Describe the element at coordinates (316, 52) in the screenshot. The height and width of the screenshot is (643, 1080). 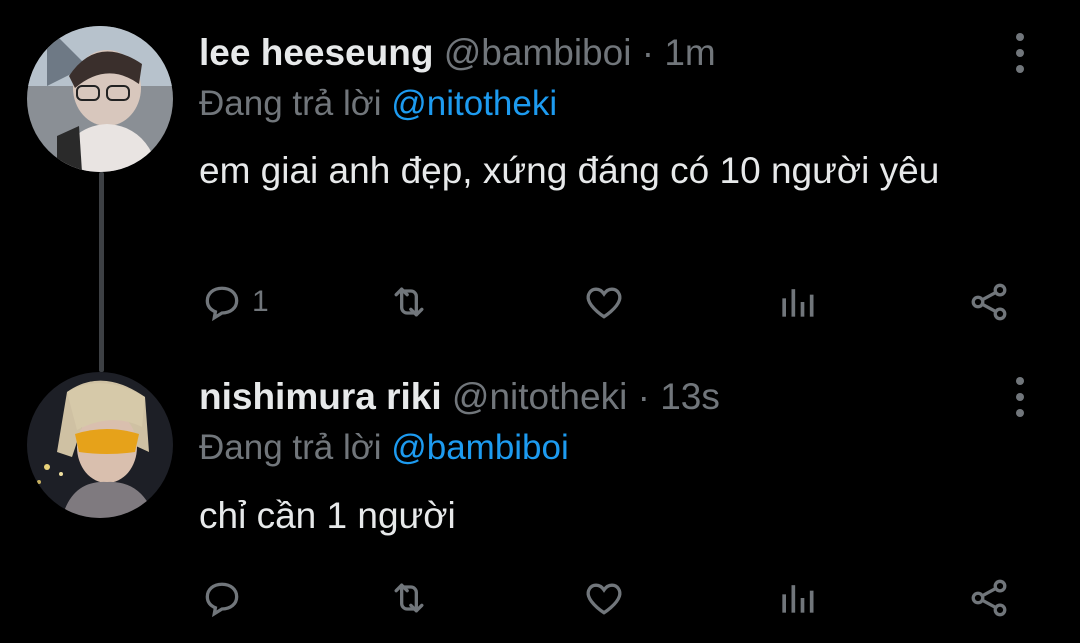
I see `display-name: lee heeseung` at that location.